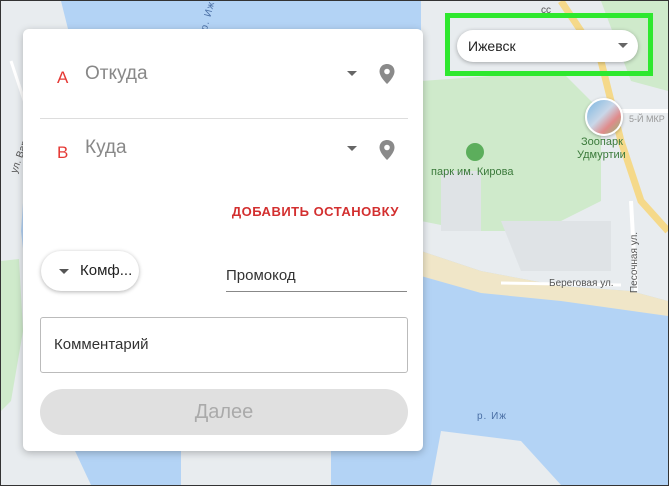 The height and width of the screenshot is (486, 669). What do you see at coordinates (106, 147) in the screenshot?
I see `to-placeholder: Куда` at bounding box center [106, 147].